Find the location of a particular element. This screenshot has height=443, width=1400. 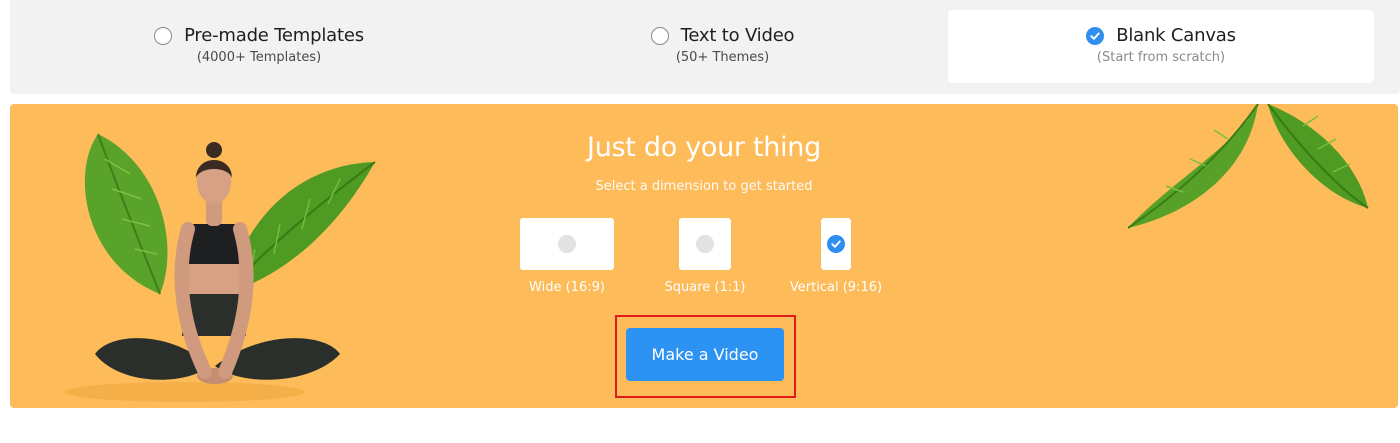

tab-subtitle: (50+ Themes) is located at coordinates (722, 57).